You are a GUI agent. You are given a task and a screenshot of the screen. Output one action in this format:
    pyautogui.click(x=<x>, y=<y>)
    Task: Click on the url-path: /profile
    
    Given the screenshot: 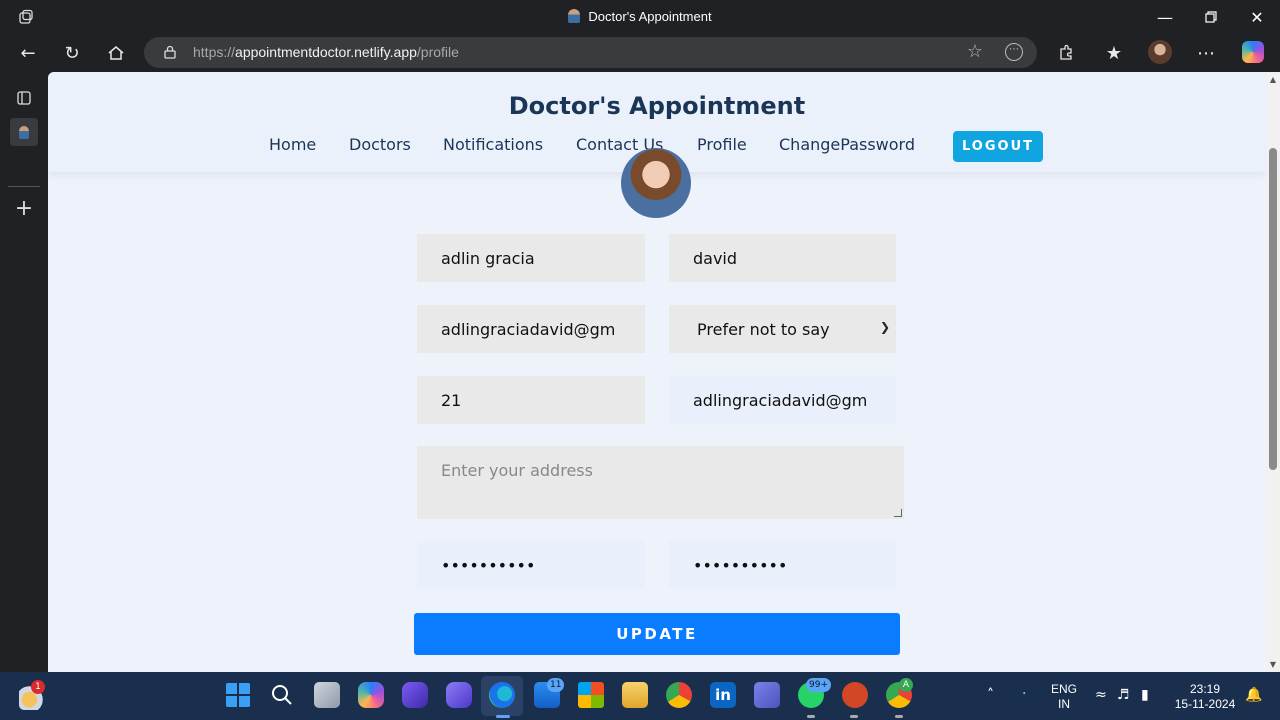 What is the action you would take?
    pyautogui.click(x=437, y=52)
    